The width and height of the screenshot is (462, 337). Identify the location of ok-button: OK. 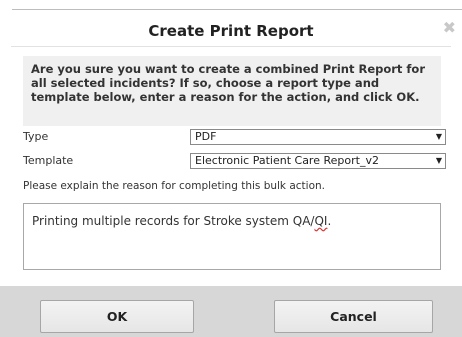
(117, 316).